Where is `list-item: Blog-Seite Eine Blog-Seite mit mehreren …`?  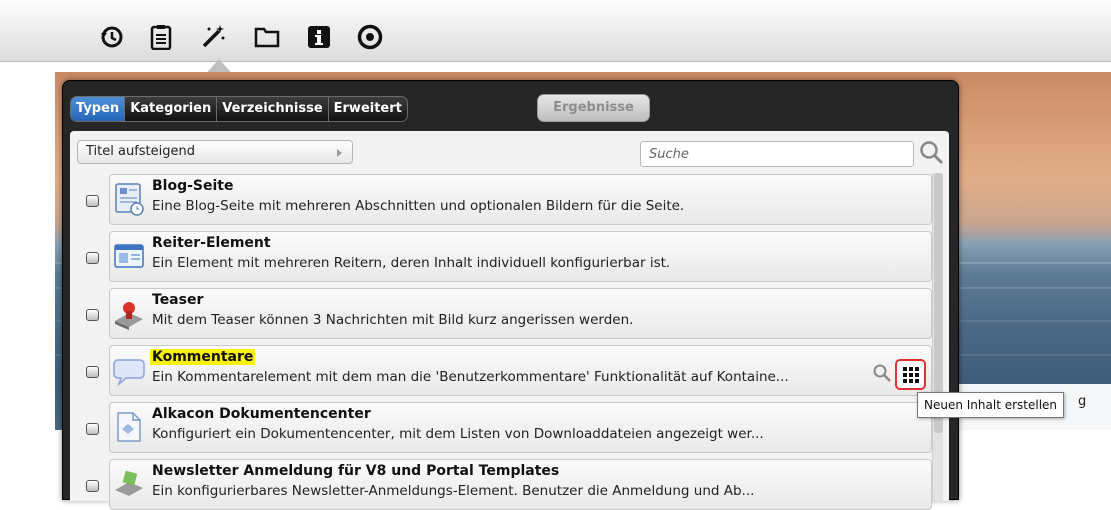
list-item: Blog-Seite Eine Blog-Seite mit mehreren … is located at coordinates (504, 199).